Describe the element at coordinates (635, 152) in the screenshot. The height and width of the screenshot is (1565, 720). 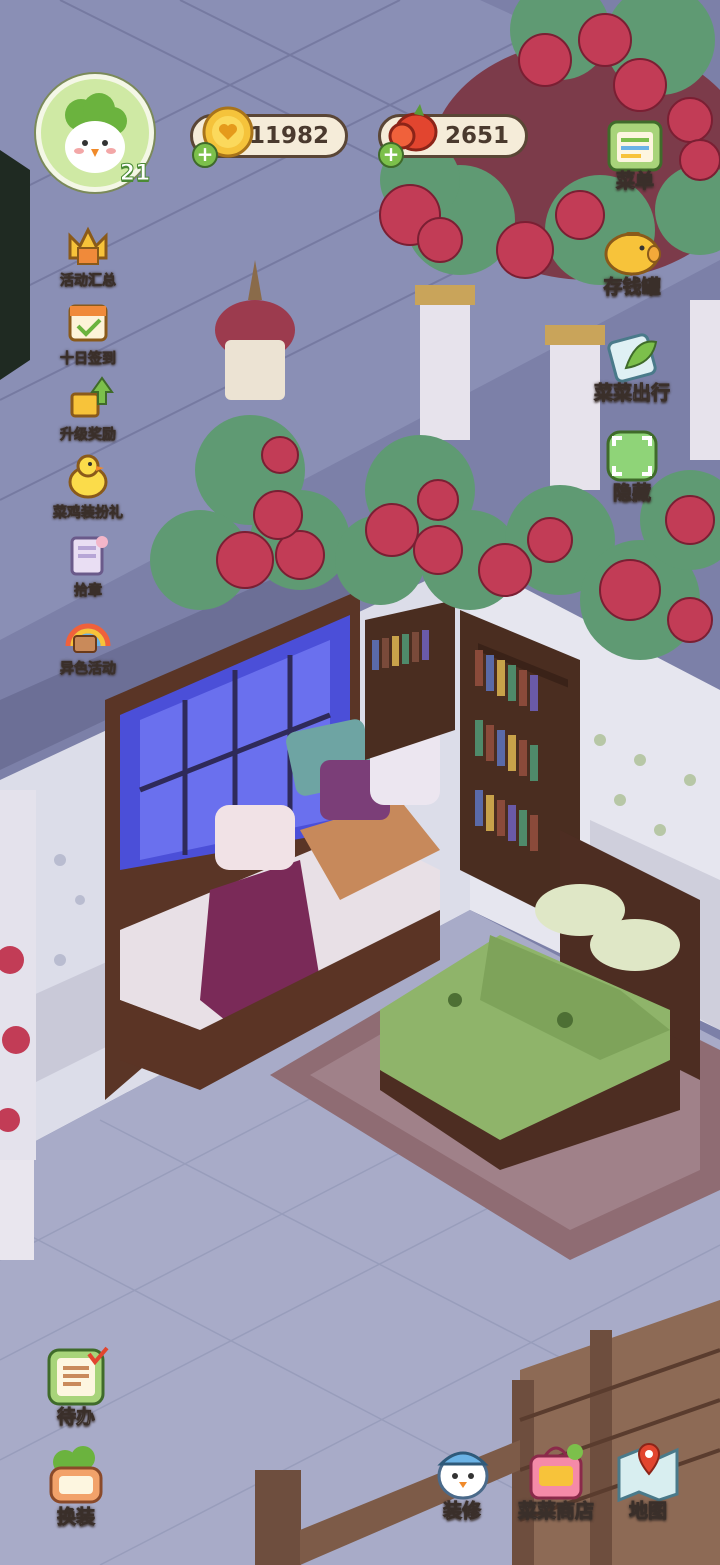
I see `menu-button: 菜单` at that location.